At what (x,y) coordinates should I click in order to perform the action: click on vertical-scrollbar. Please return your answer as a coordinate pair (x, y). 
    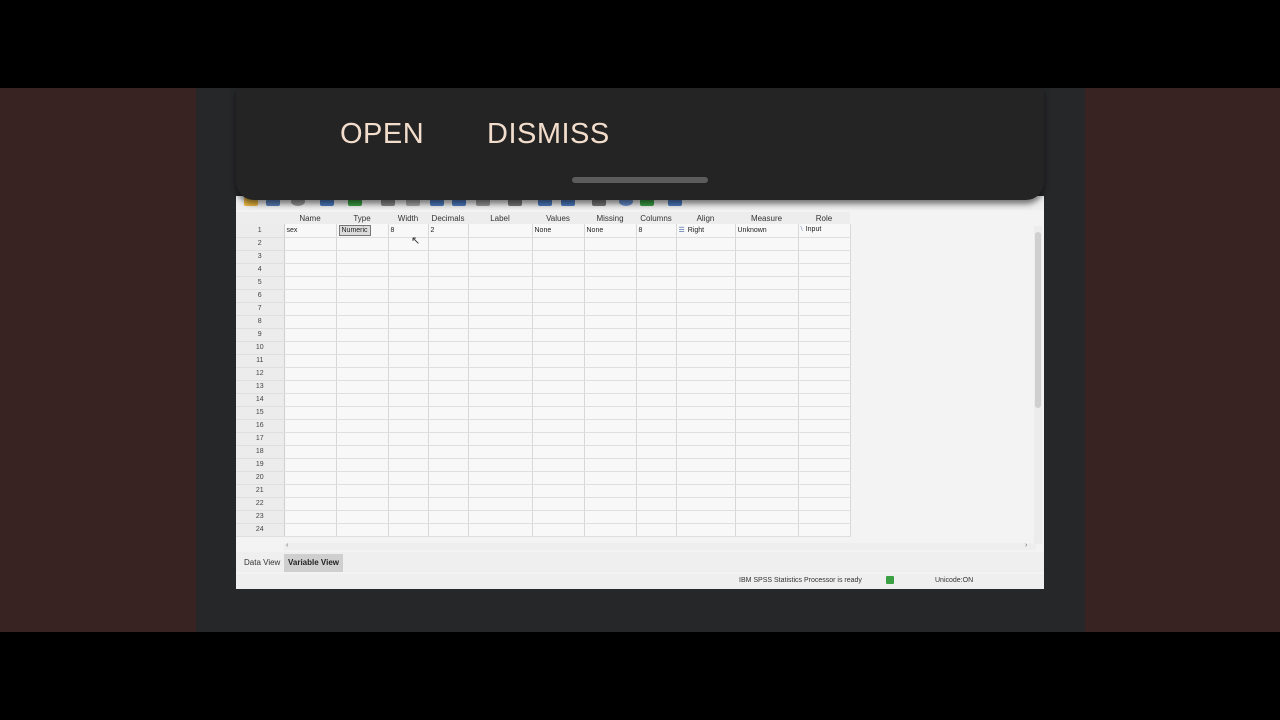
    Looking at the image, I should click on (1038, 385).